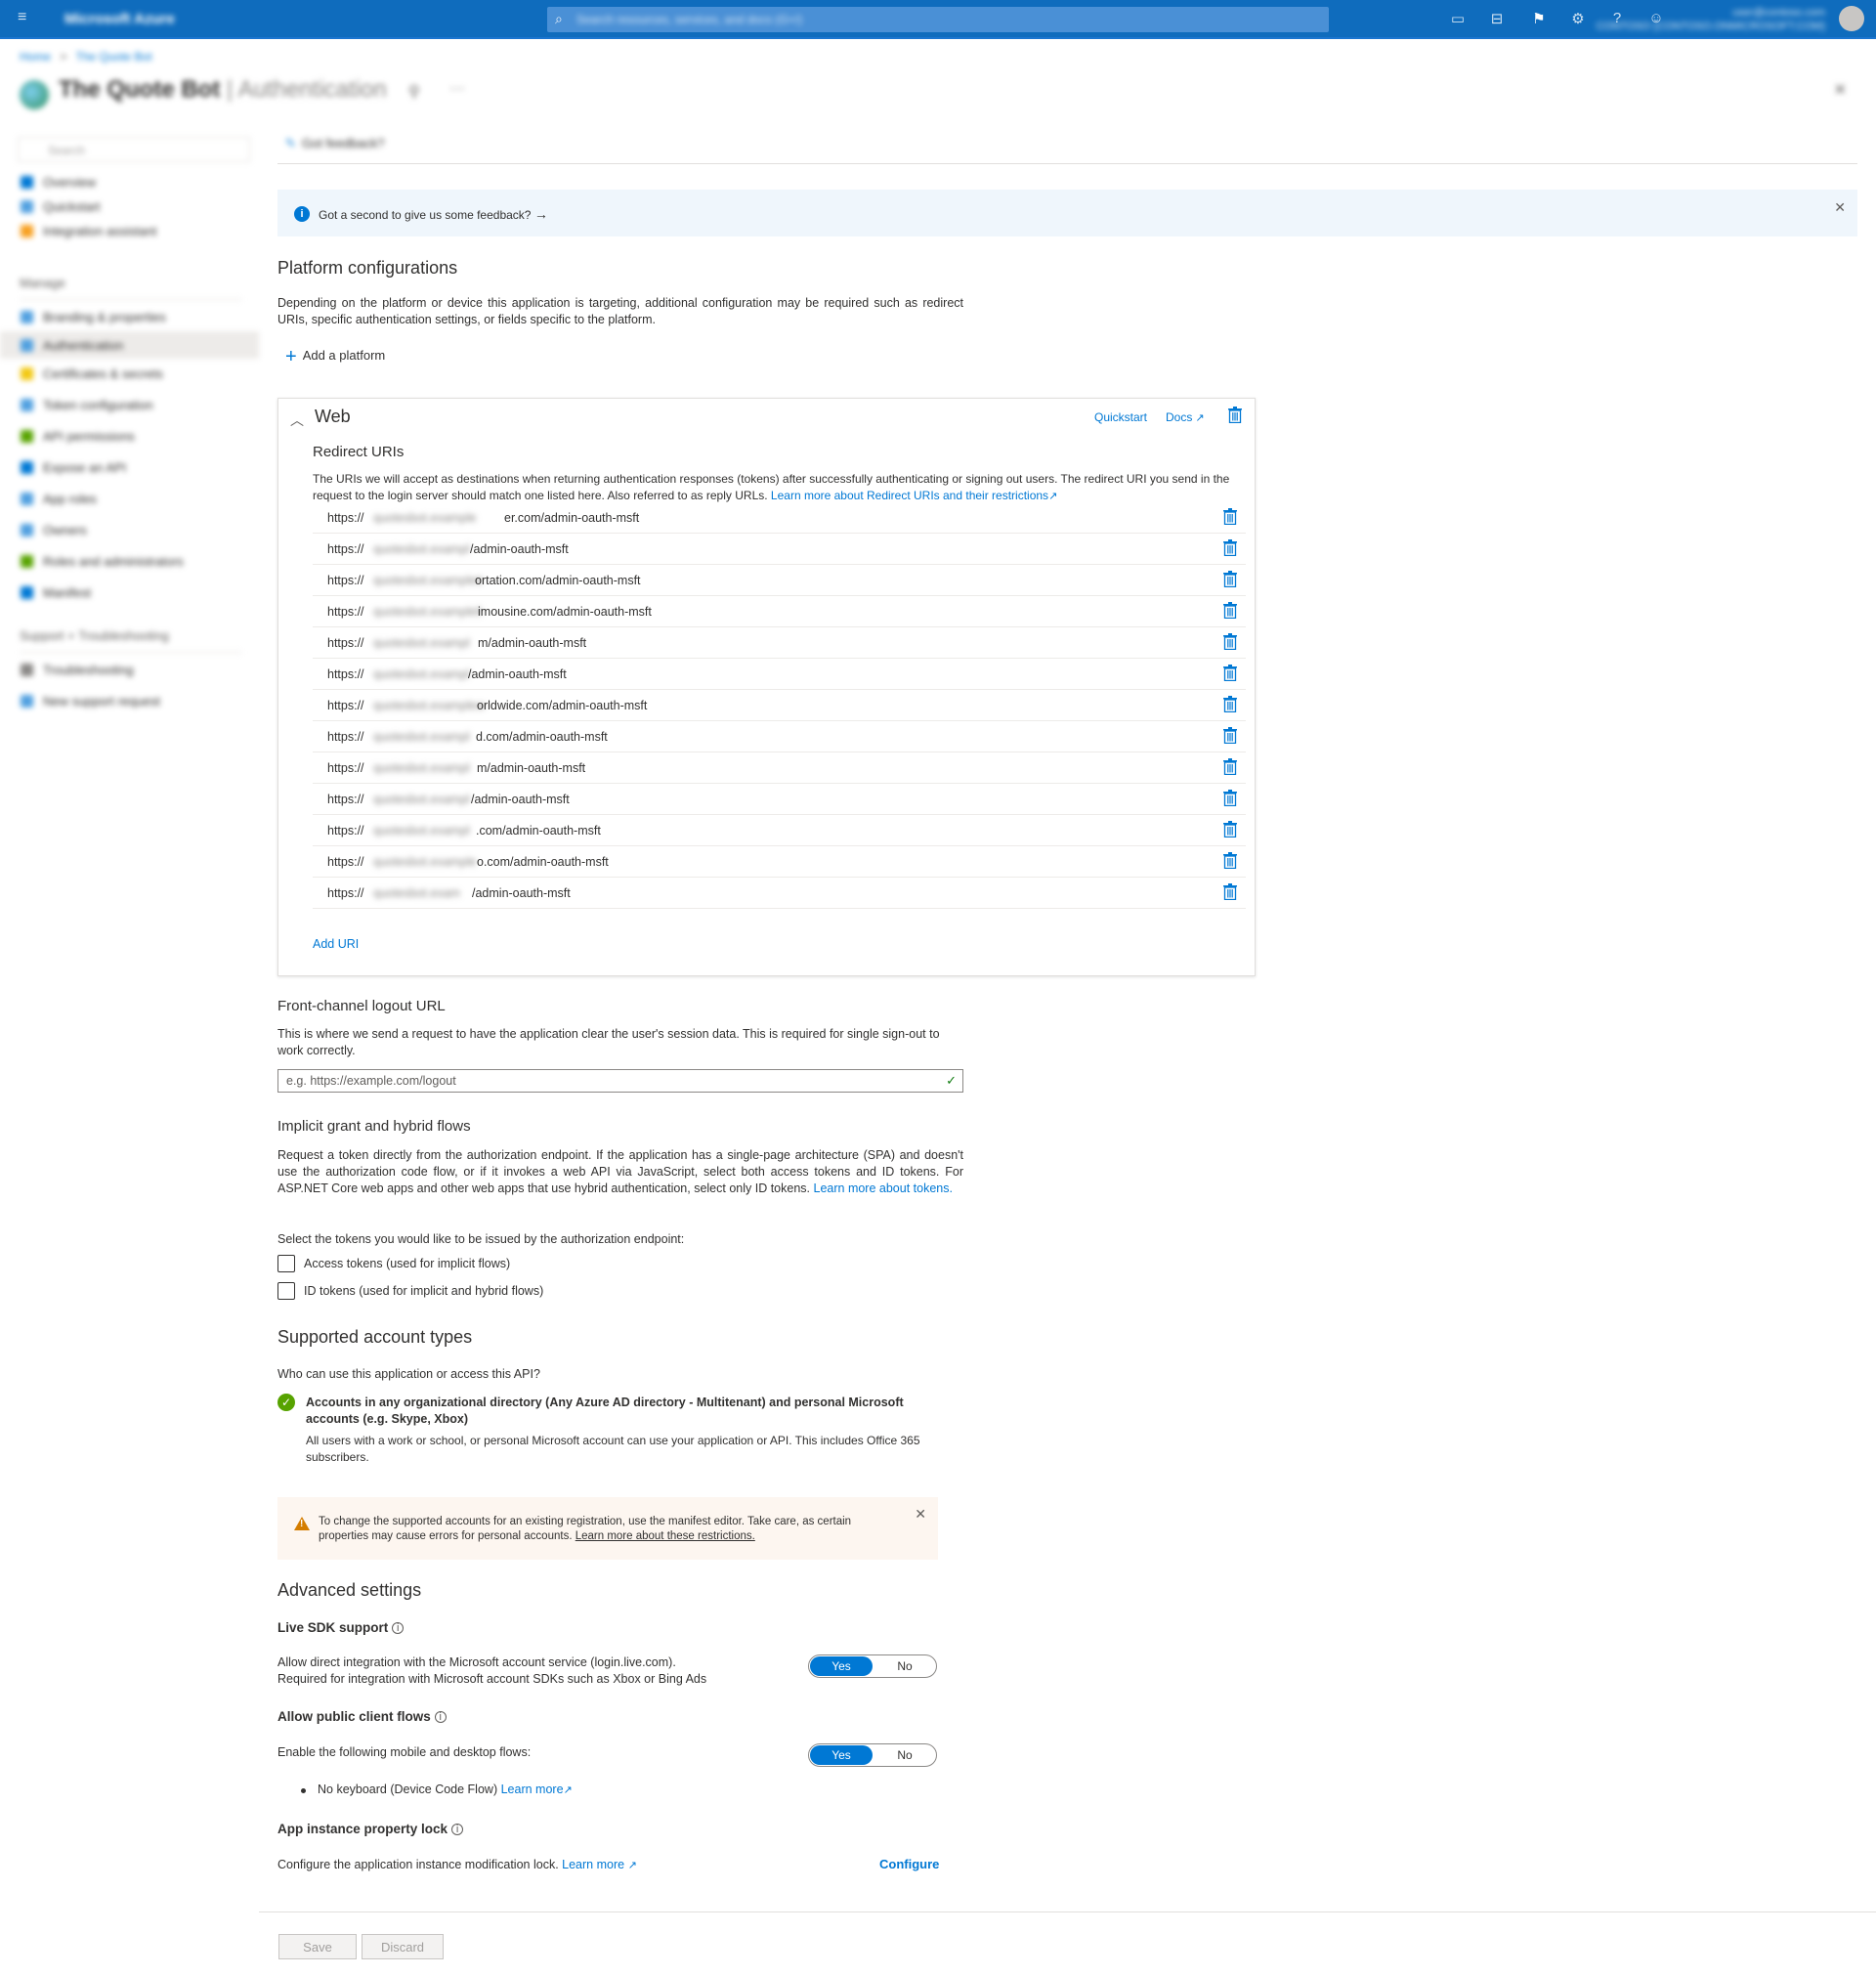 The image size is (1876, 1976). Describe the element at coordinates (532, 1789) in the screenshot. I see `device-code-learn-more-link: Learn more` at that location.